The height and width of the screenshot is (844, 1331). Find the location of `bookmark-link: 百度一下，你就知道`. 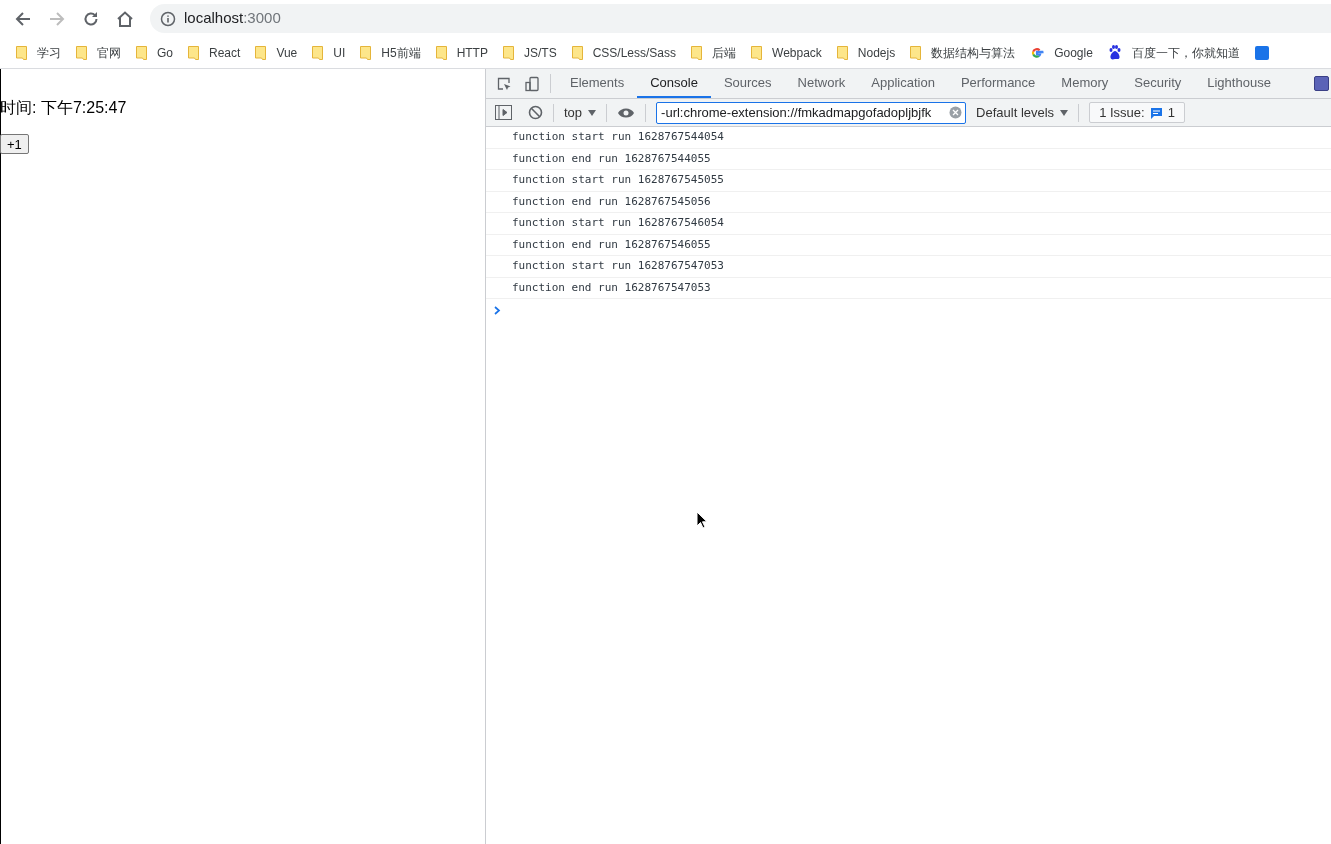

bookmark-link: 百度一下，你就知道 is located at coordinates (1185, 52).